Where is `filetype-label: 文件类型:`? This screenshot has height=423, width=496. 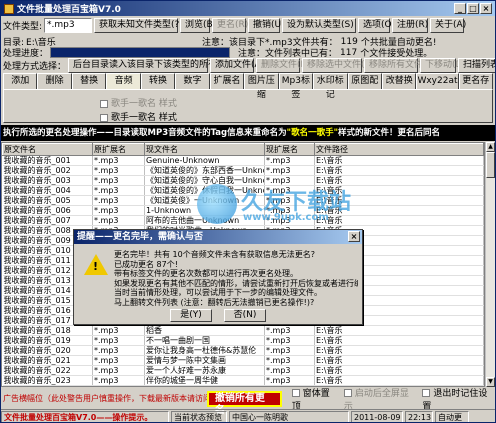
filetype-label: 文件类型: is located at coordinates (23, 27).